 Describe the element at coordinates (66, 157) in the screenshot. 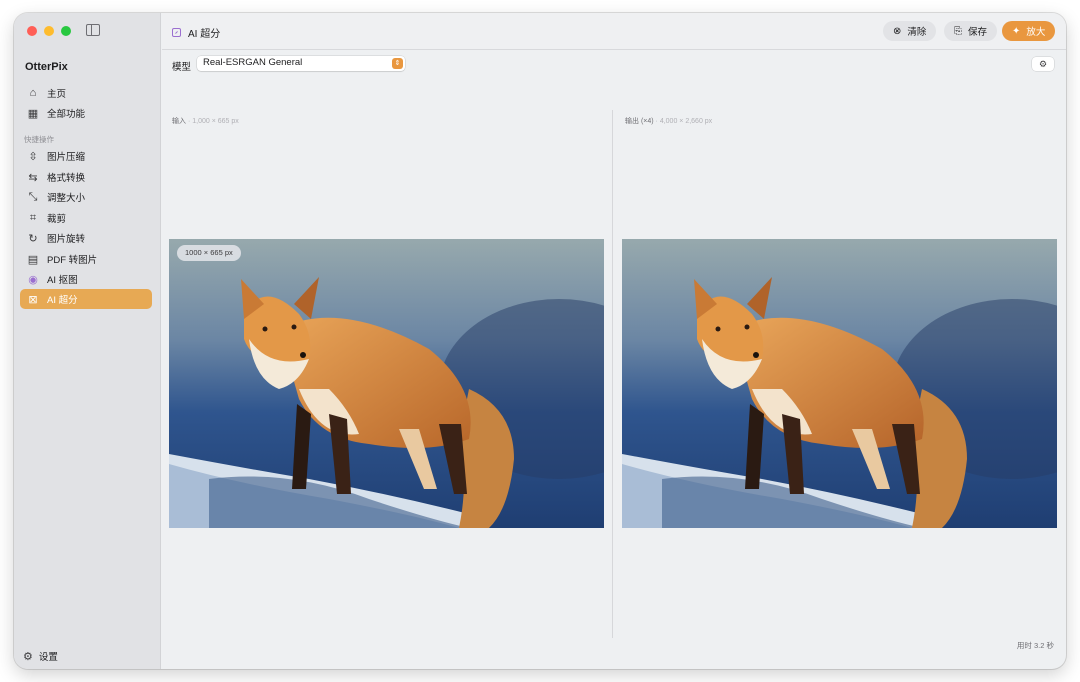

I see `sidebar-item-label: 图片压缩` at that location.